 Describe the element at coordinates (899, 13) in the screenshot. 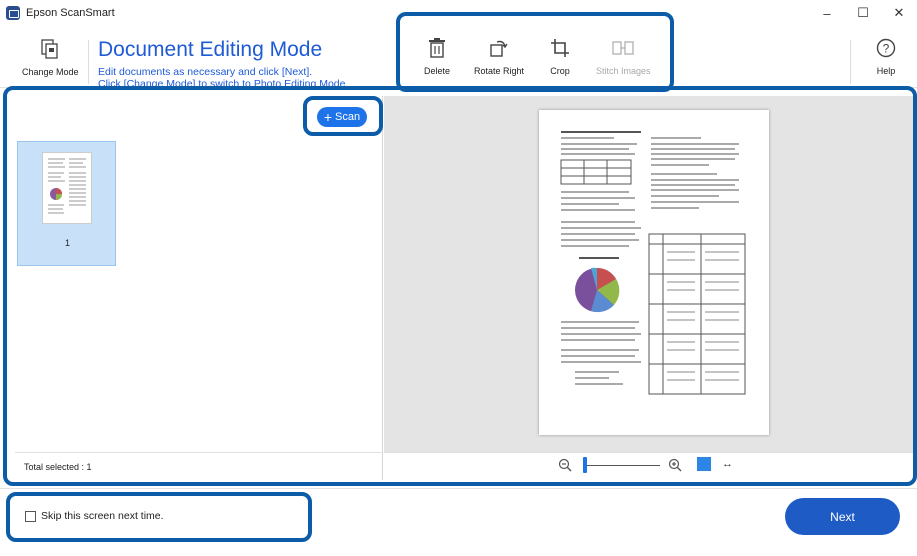

I see `close-button: ✕` at that location.